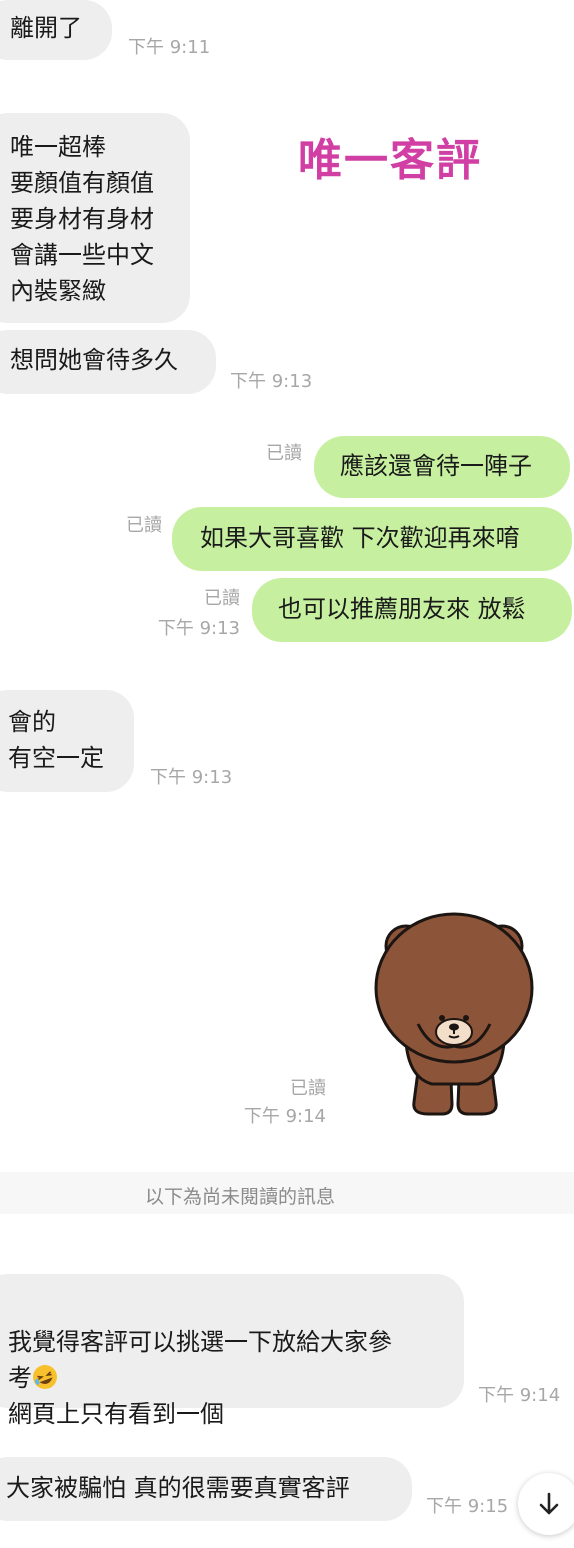 The image size is (574, 1548). What do you see at coordinates (239, 1197) in the screenshot?
I see `unread-divider-label: 以下為尚未閱讀的訊息` at bounding box center [239, 1197].